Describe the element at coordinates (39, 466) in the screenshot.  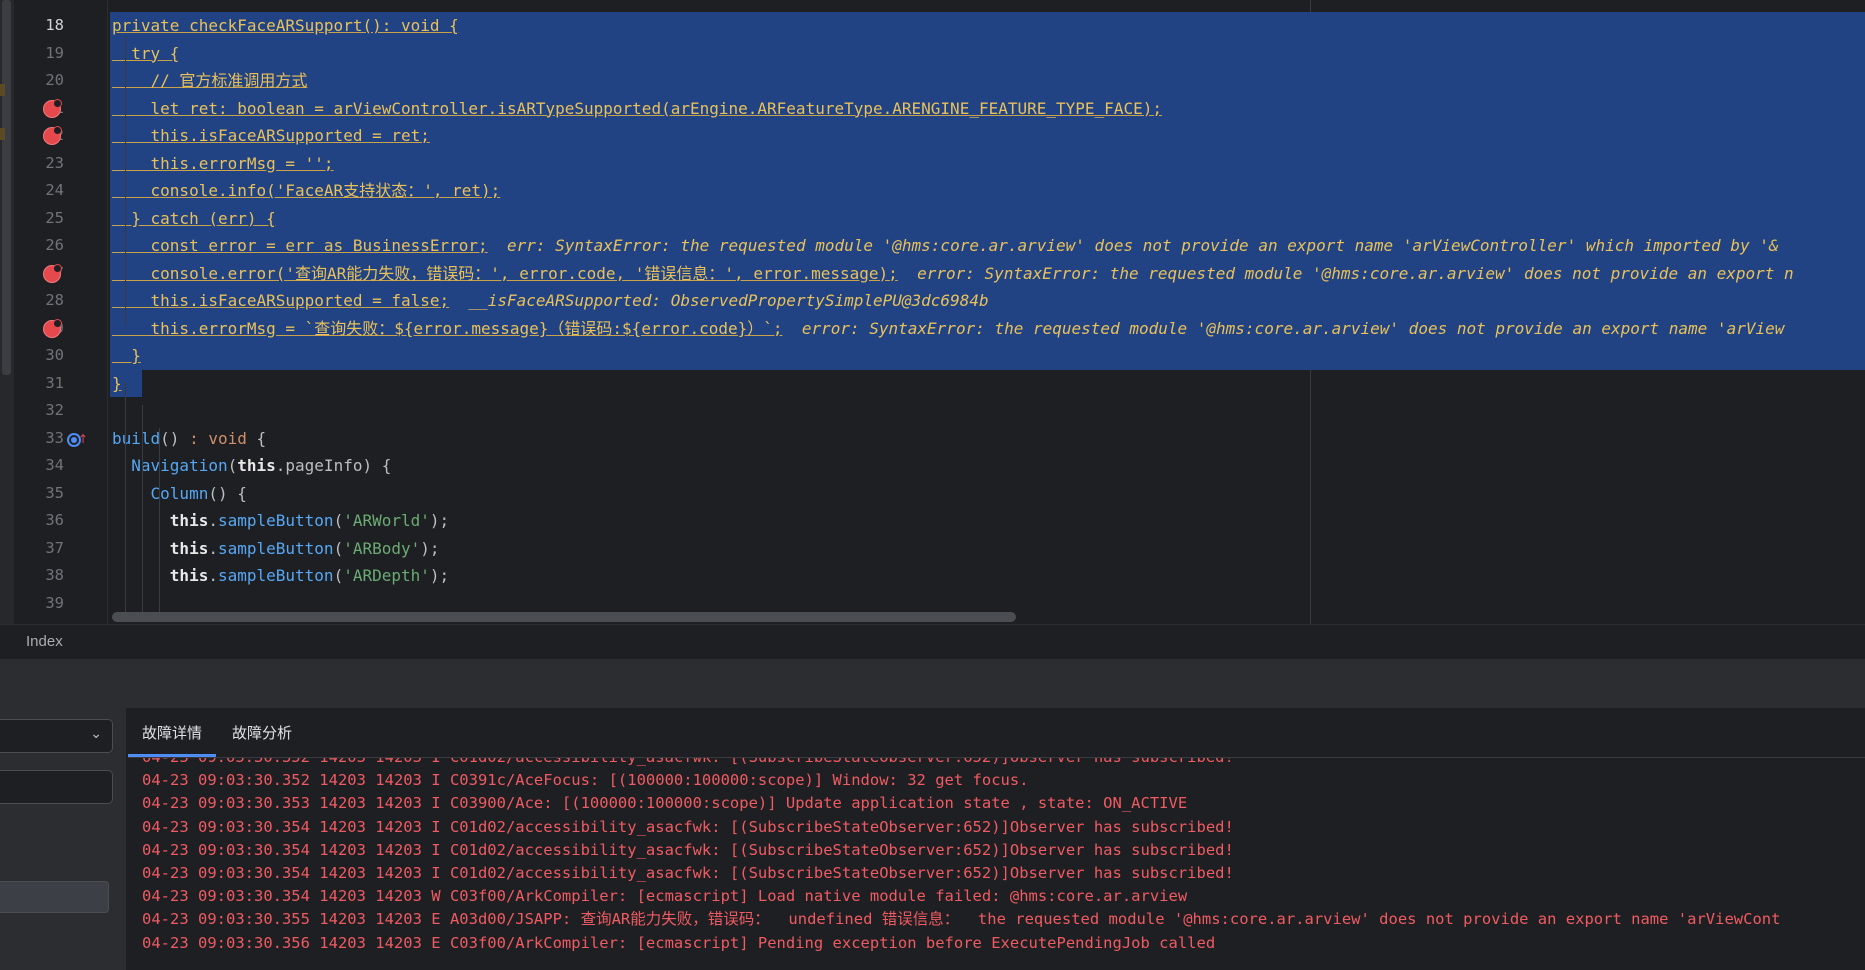
I see `line-number: 34` at that location.